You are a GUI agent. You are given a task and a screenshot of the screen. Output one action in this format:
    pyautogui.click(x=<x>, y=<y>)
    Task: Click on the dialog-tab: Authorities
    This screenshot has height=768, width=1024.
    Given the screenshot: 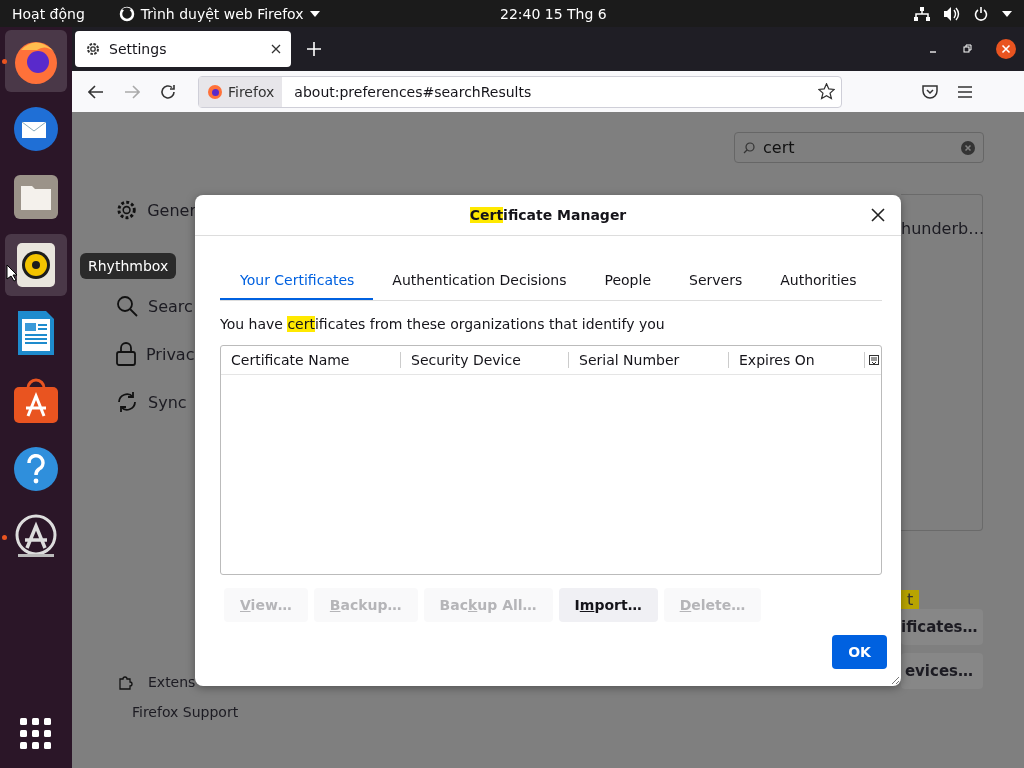 What is the action you would take?
    pyautogui.click(x=818, y=283)
    